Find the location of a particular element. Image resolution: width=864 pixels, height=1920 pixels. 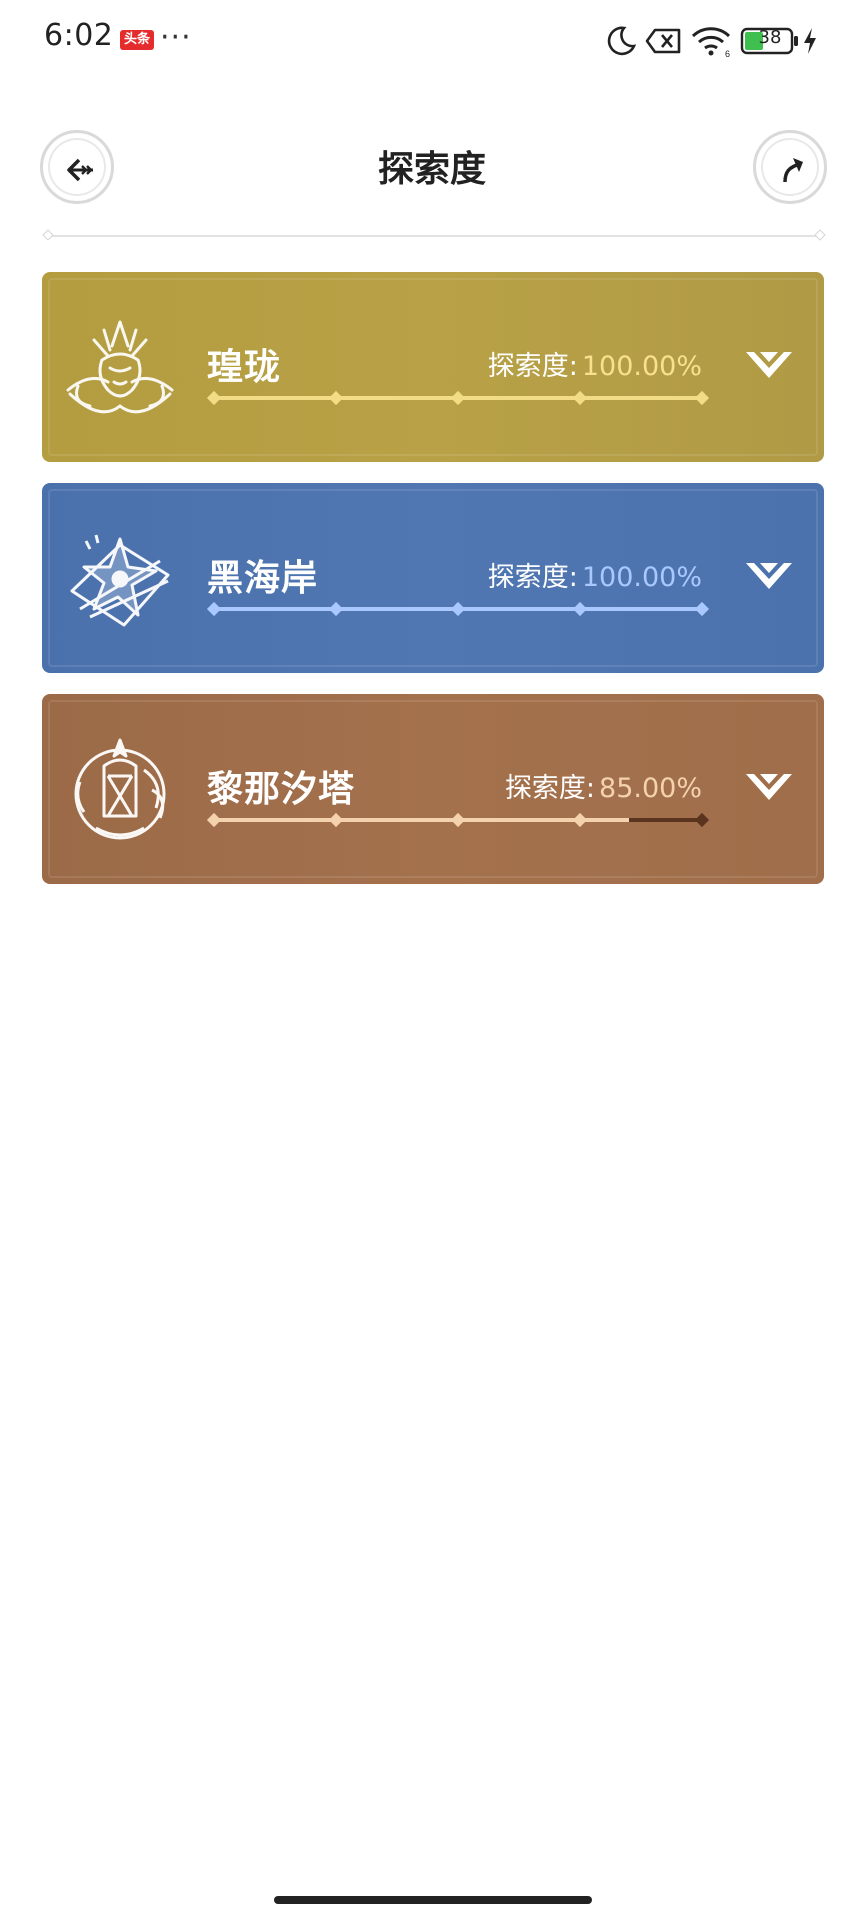

status-time: 6:02 is located at coordinates (79, 35).